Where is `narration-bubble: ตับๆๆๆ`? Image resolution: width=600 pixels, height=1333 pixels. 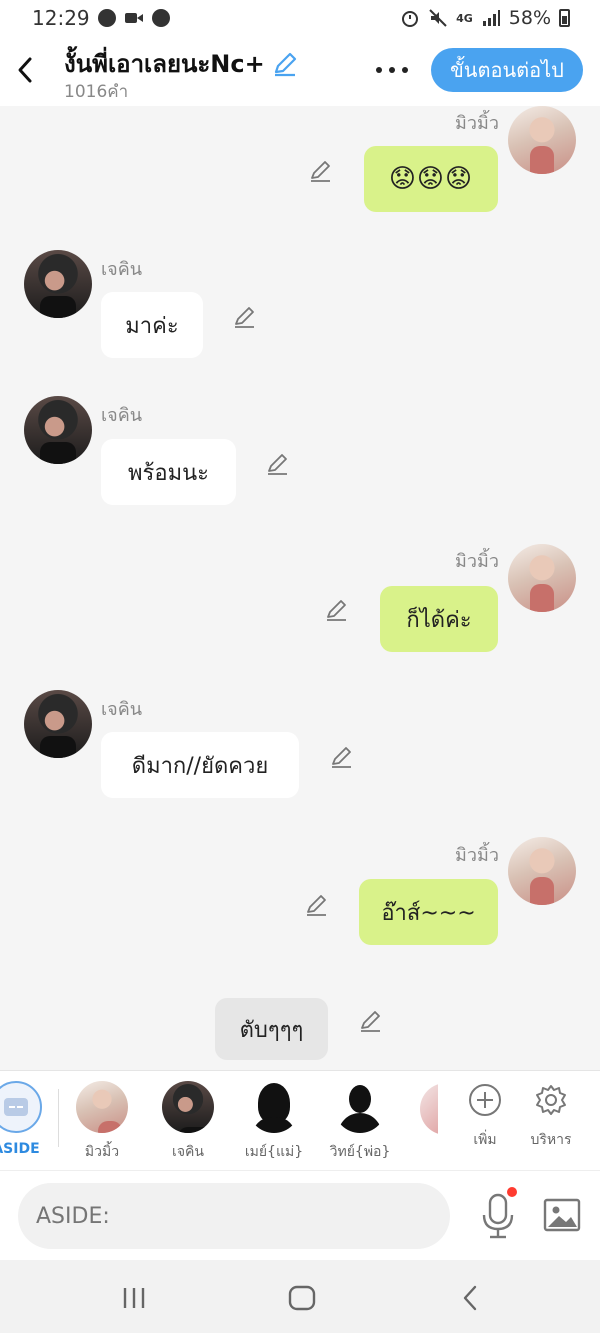
narration-bubble: ตับๆๆๆ is located at coordinates (271, 1029).